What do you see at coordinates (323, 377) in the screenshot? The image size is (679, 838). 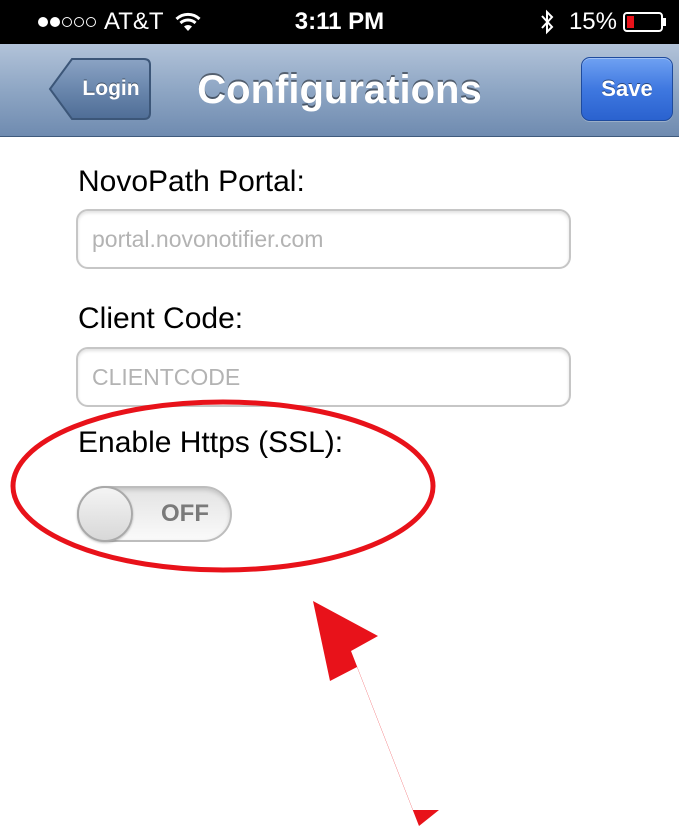 I see `client-code-input` at bounding box center [323, 377].